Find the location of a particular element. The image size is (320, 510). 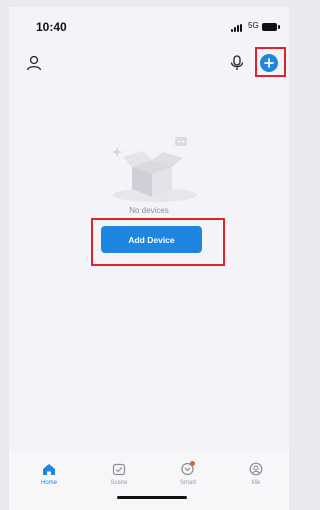

signal-icon is located at coordinates (238, 28).